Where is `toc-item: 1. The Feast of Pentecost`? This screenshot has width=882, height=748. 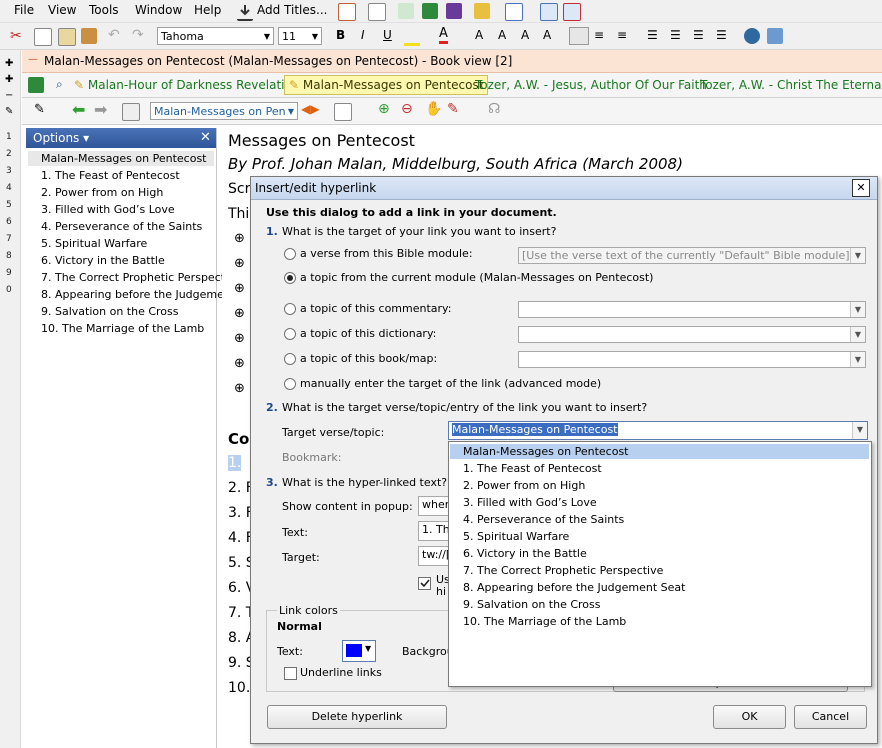 toc-item: 1. The Feast of Pentecost is located at coordinates (110, 175).